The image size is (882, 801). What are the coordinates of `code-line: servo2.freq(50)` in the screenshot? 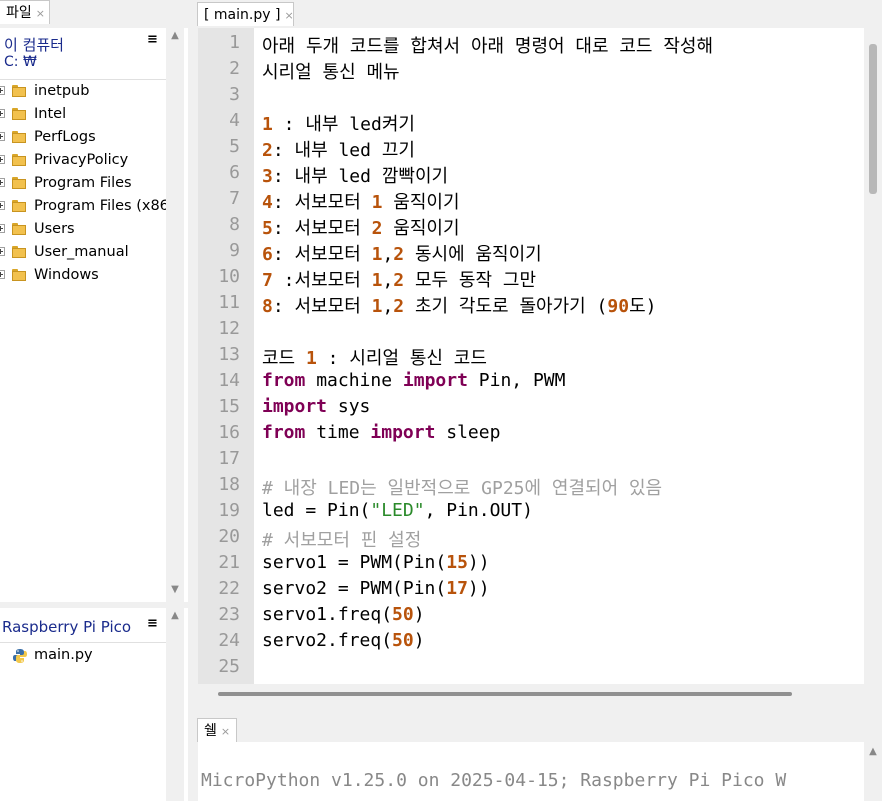 It's located at (343, 640).